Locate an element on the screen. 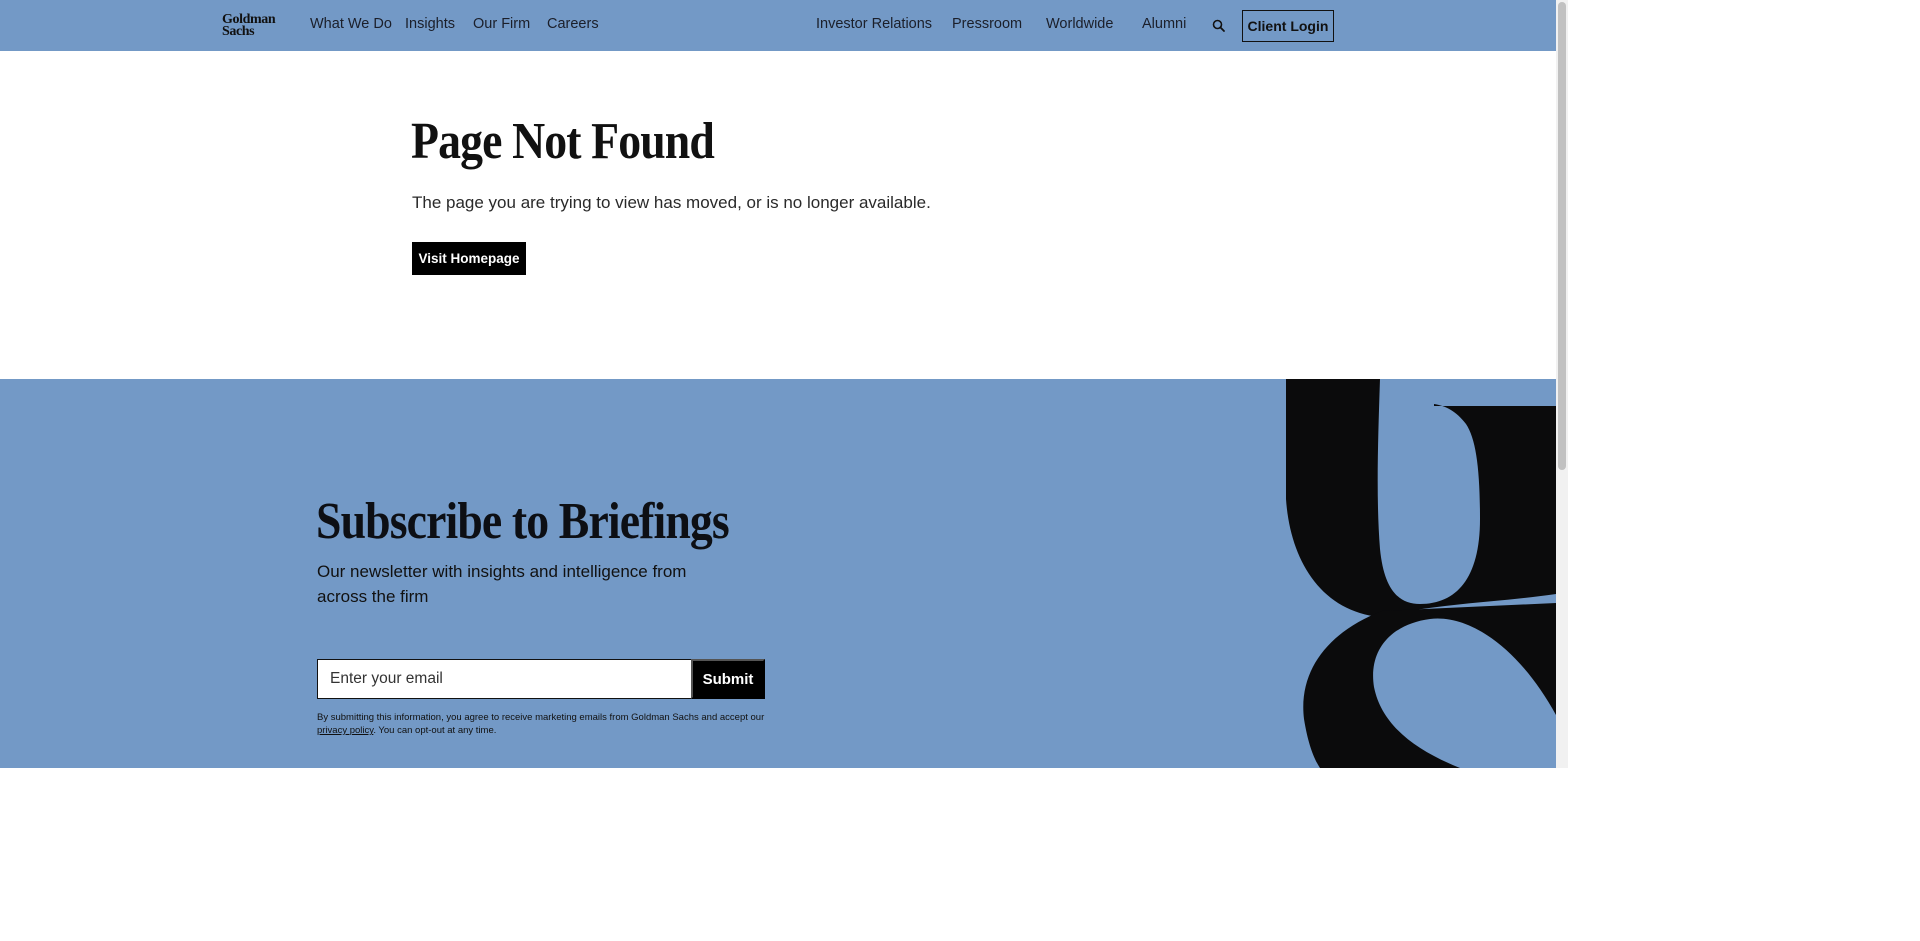  submit-button: Submit is located at coordinates (728, 679).